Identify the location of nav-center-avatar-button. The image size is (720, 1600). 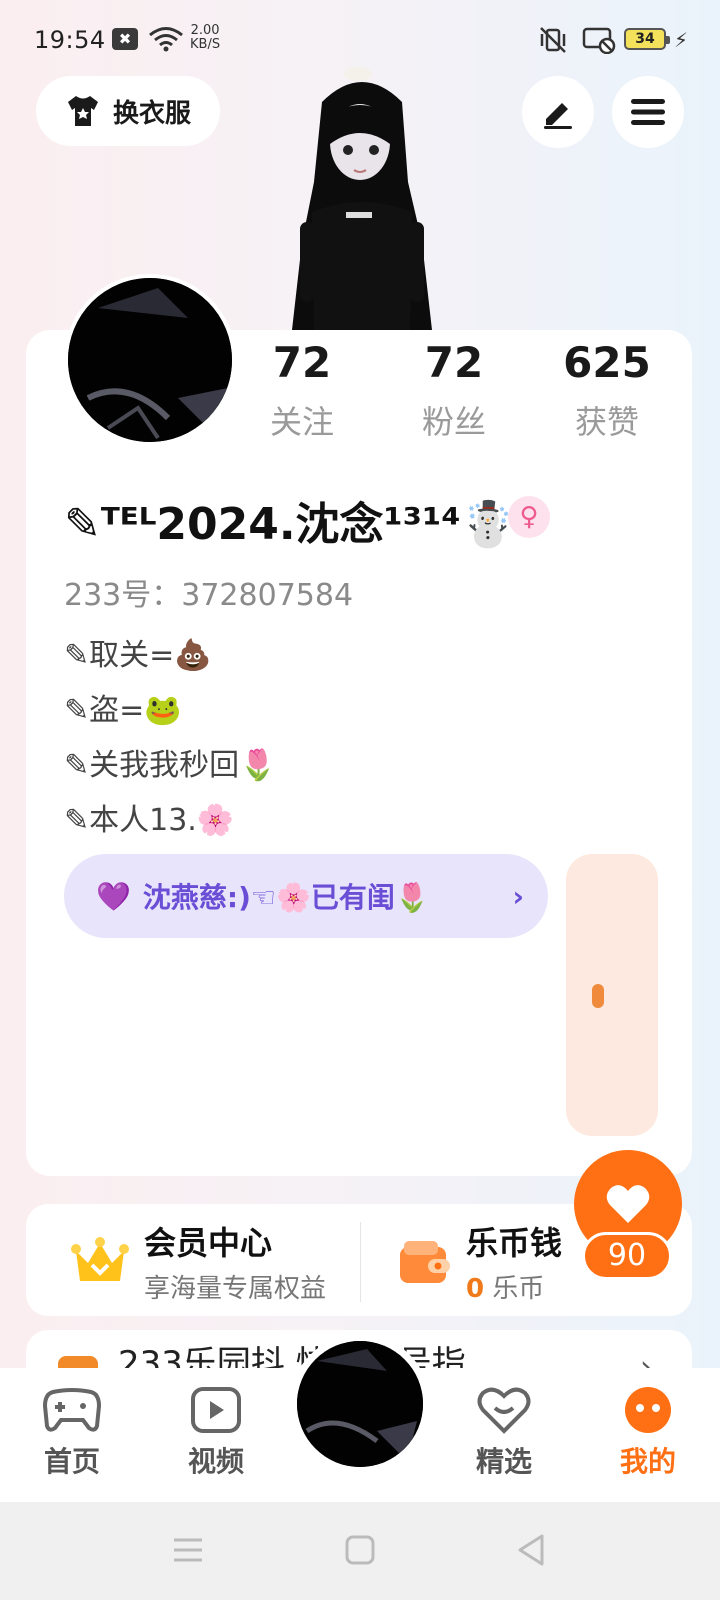
(360, 1404).